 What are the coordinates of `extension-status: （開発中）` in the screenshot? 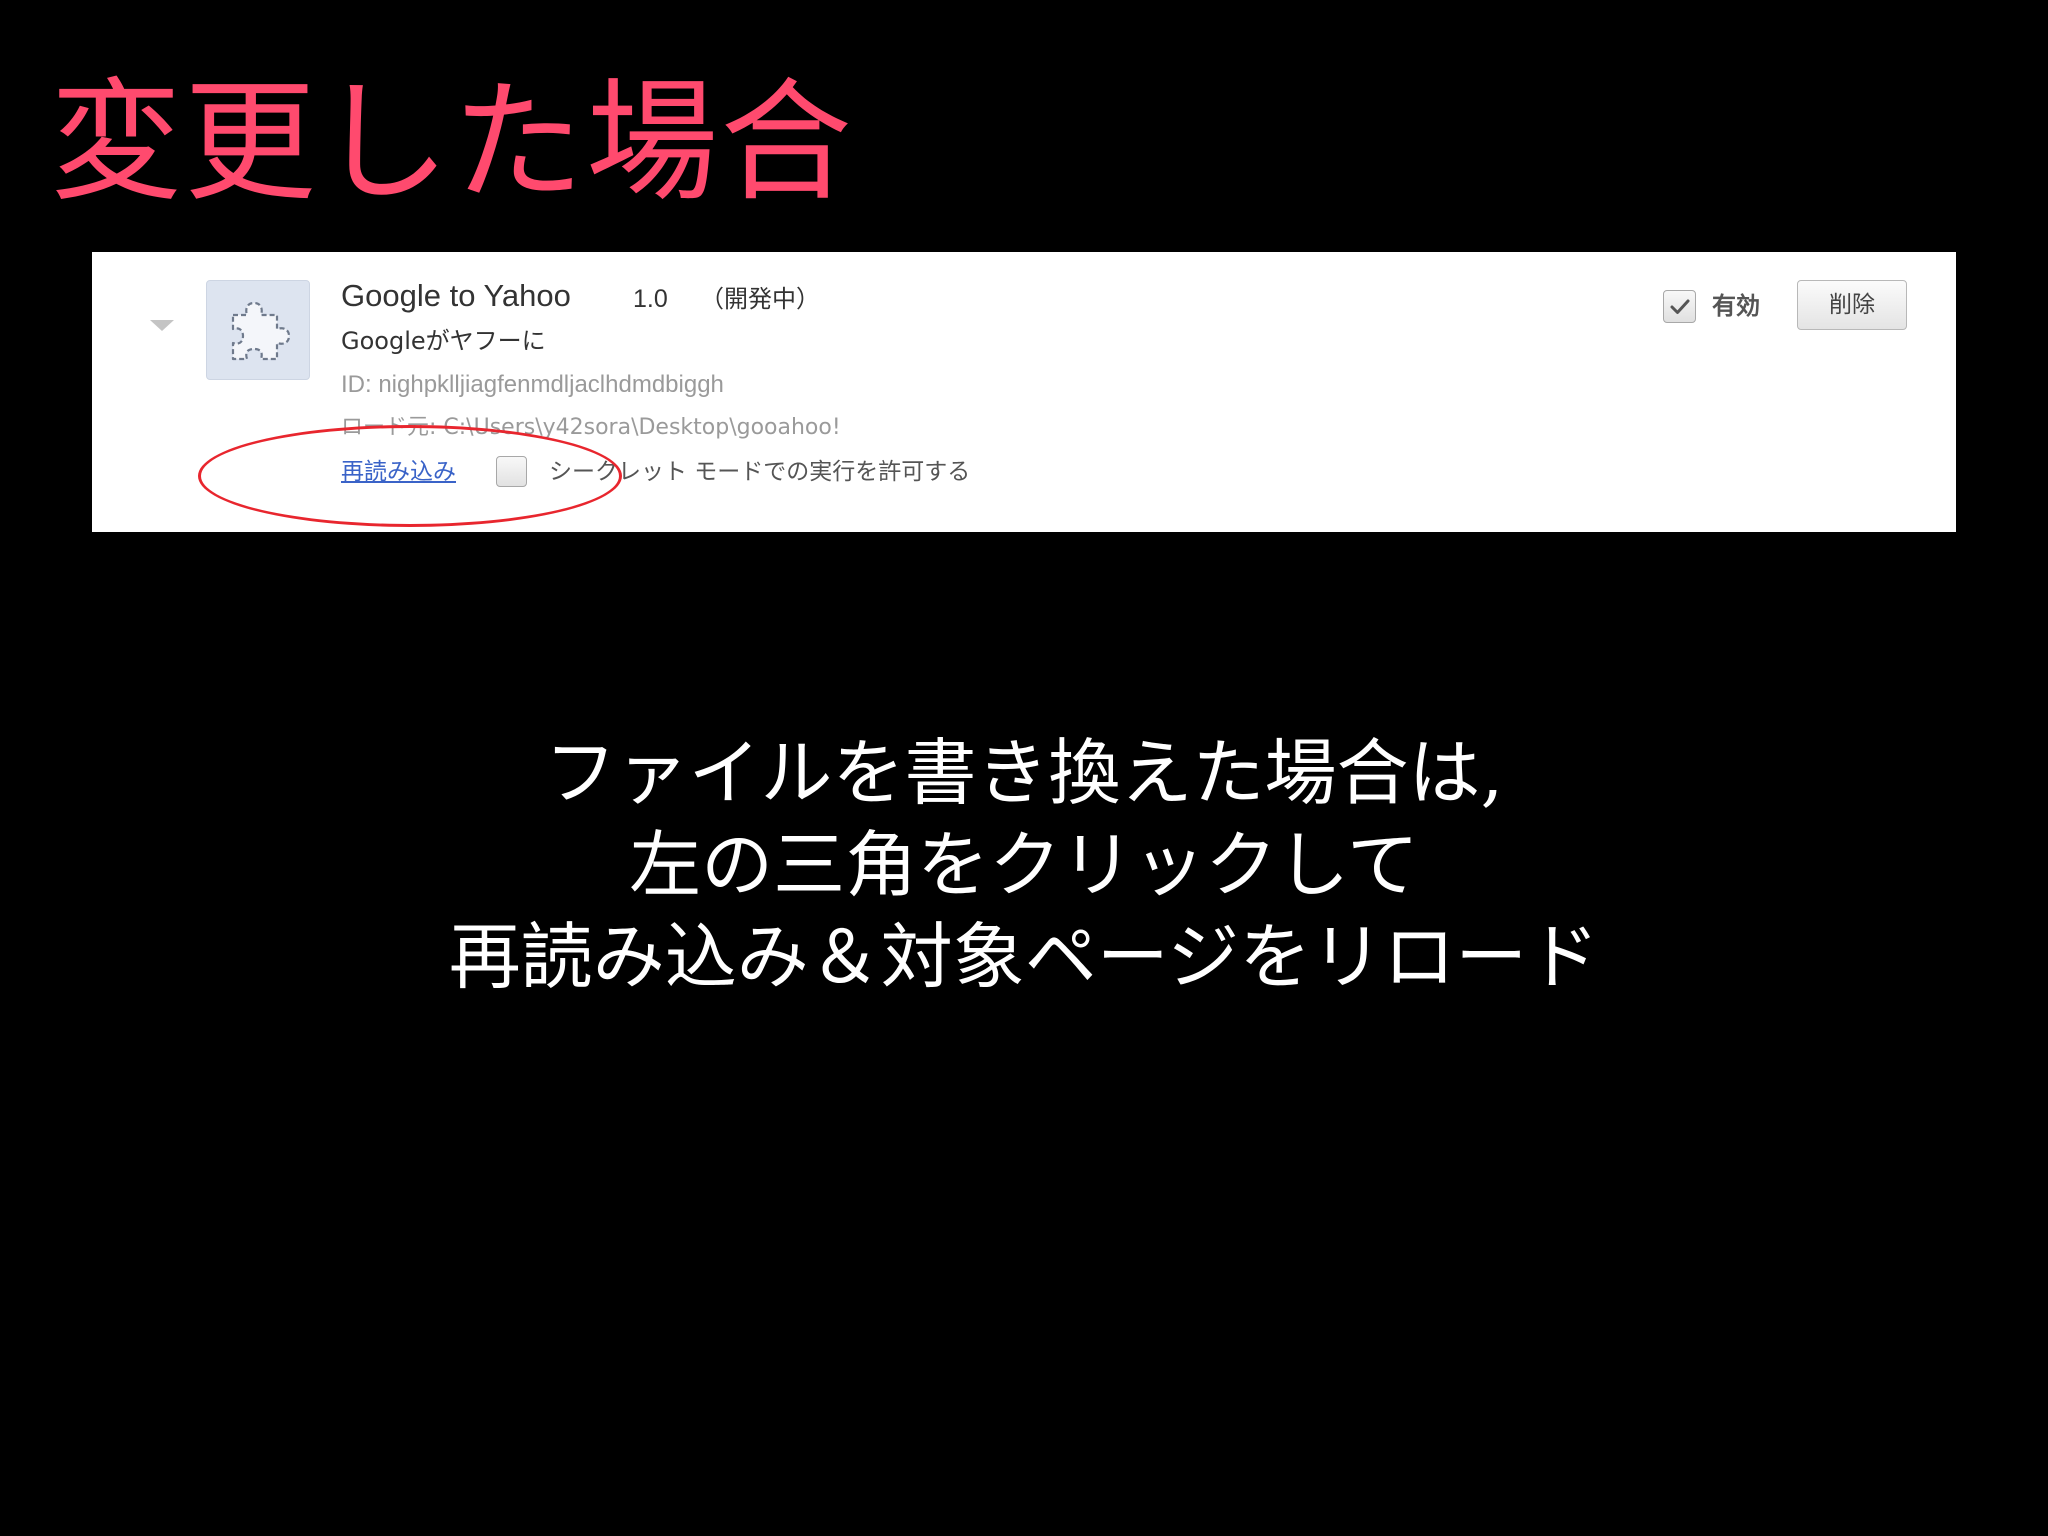 It's located at (760, 299).